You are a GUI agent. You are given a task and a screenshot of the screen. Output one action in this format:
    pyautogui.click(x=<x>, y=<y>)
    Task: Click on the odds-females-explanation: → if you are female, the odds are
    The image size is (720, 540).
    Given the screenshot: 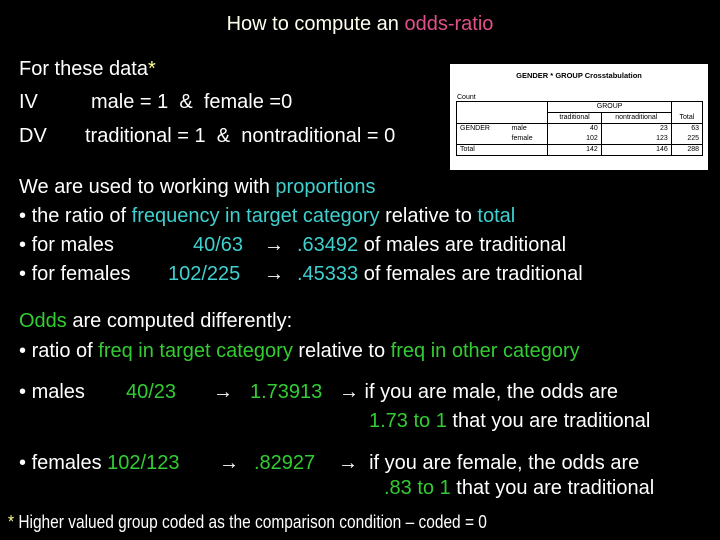 What is the action you would take?
    pyautogui.click(x=488, y=463)
    